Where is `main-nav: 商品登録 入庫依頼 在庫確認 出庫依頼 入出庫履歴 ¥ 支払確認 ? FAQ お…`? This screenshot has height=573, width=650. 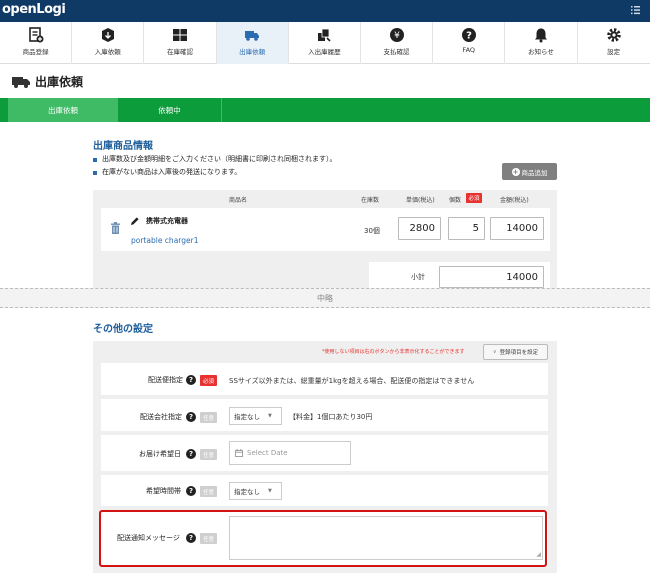 main-nav: 商品登録 入庫依頼 在庫確認 出庫依頼 入出庫履歴 ¥ 支払確認 ? FAQ お… is located at coordinates (325, 43).